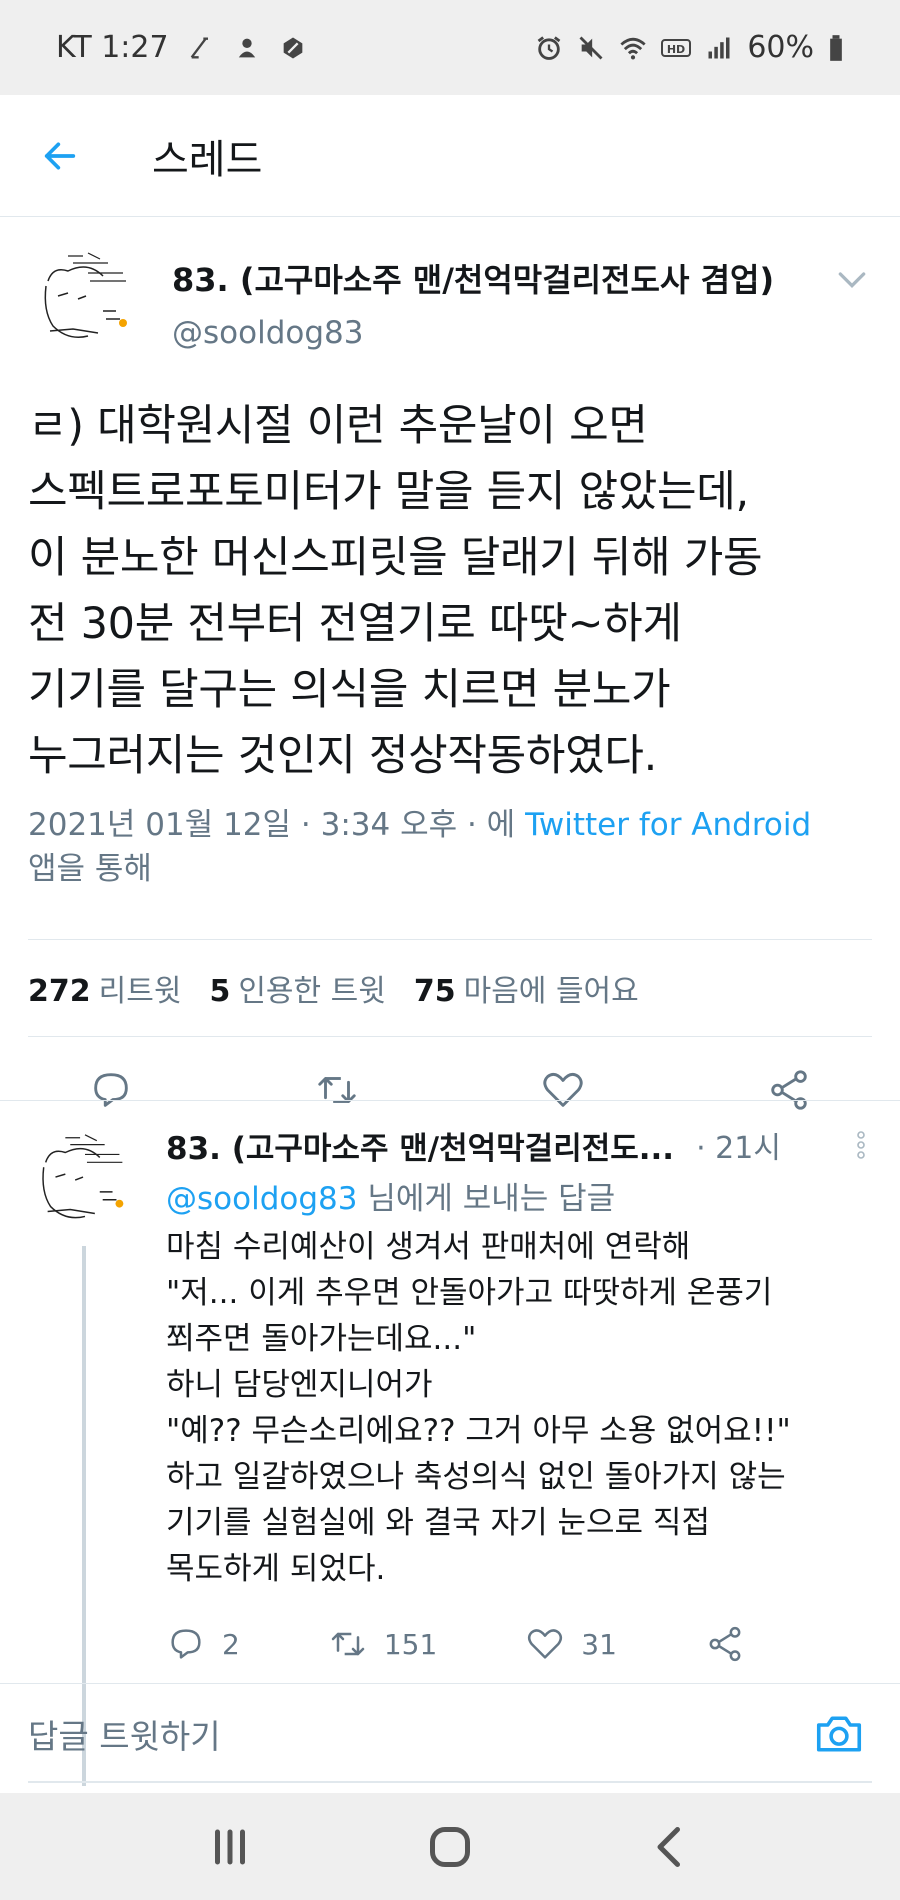 The image size is (900, 1900). I want to click on retweets-label: 리트윗, so click(140, 991).